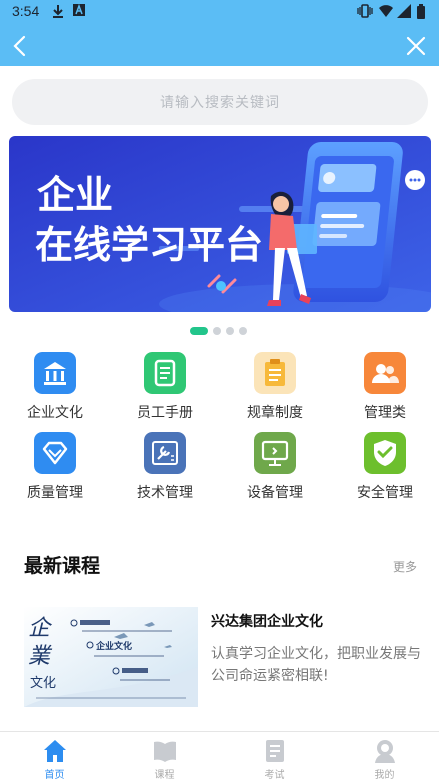 The image size is (439, 780). I want to click on banner-line1: 企业, so click(75, 195).